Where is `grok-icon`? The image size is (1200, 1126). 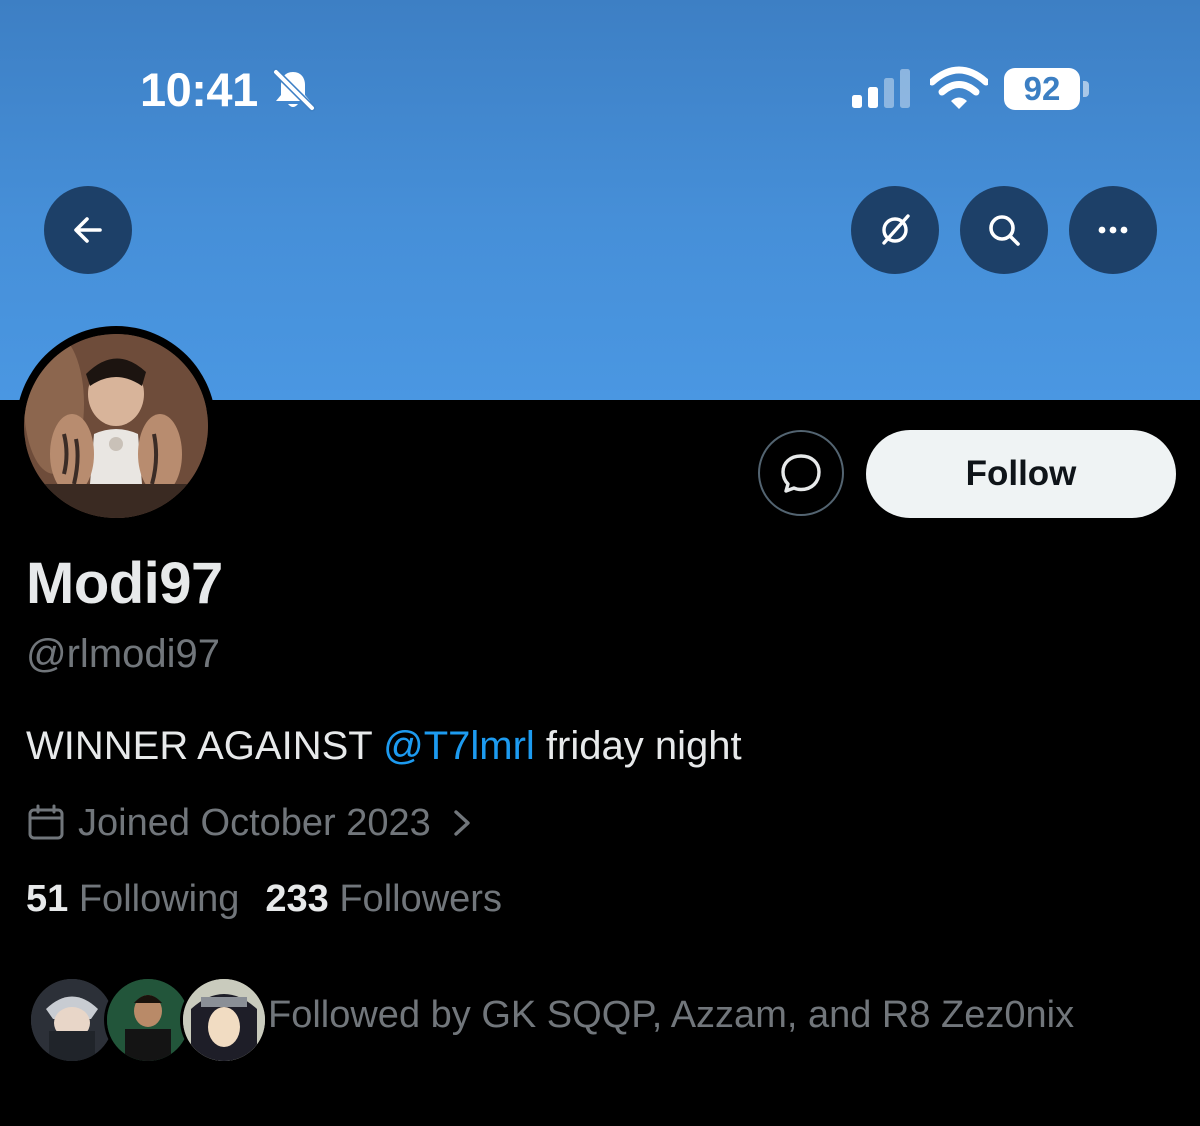 grok-icon is located at coordinates (896, 229).